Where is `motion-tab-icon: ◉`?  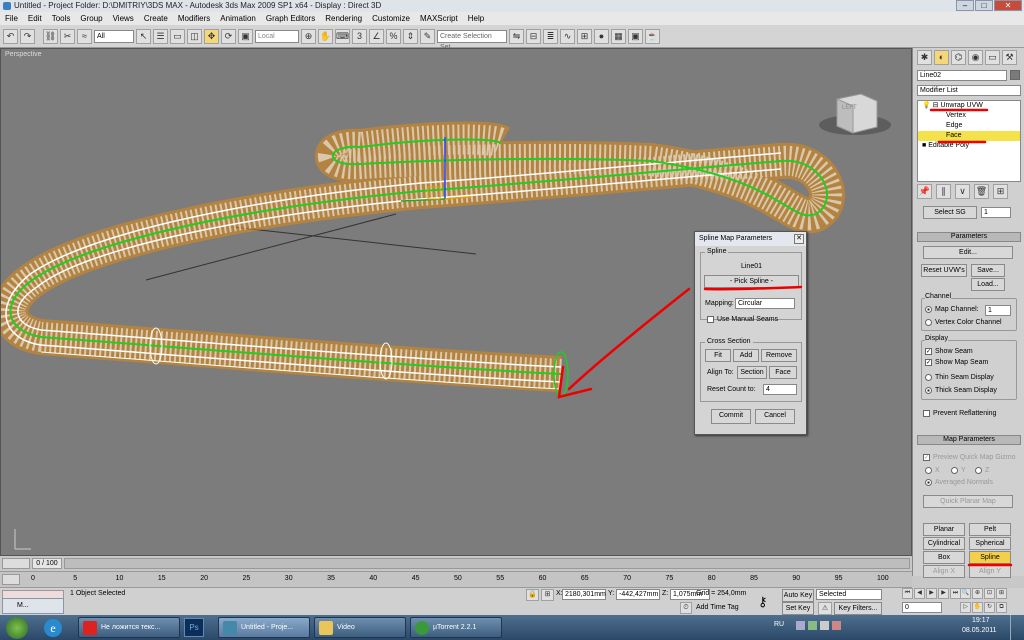
motion-tab-icon: ◉ is located at coordinates (975, 57).